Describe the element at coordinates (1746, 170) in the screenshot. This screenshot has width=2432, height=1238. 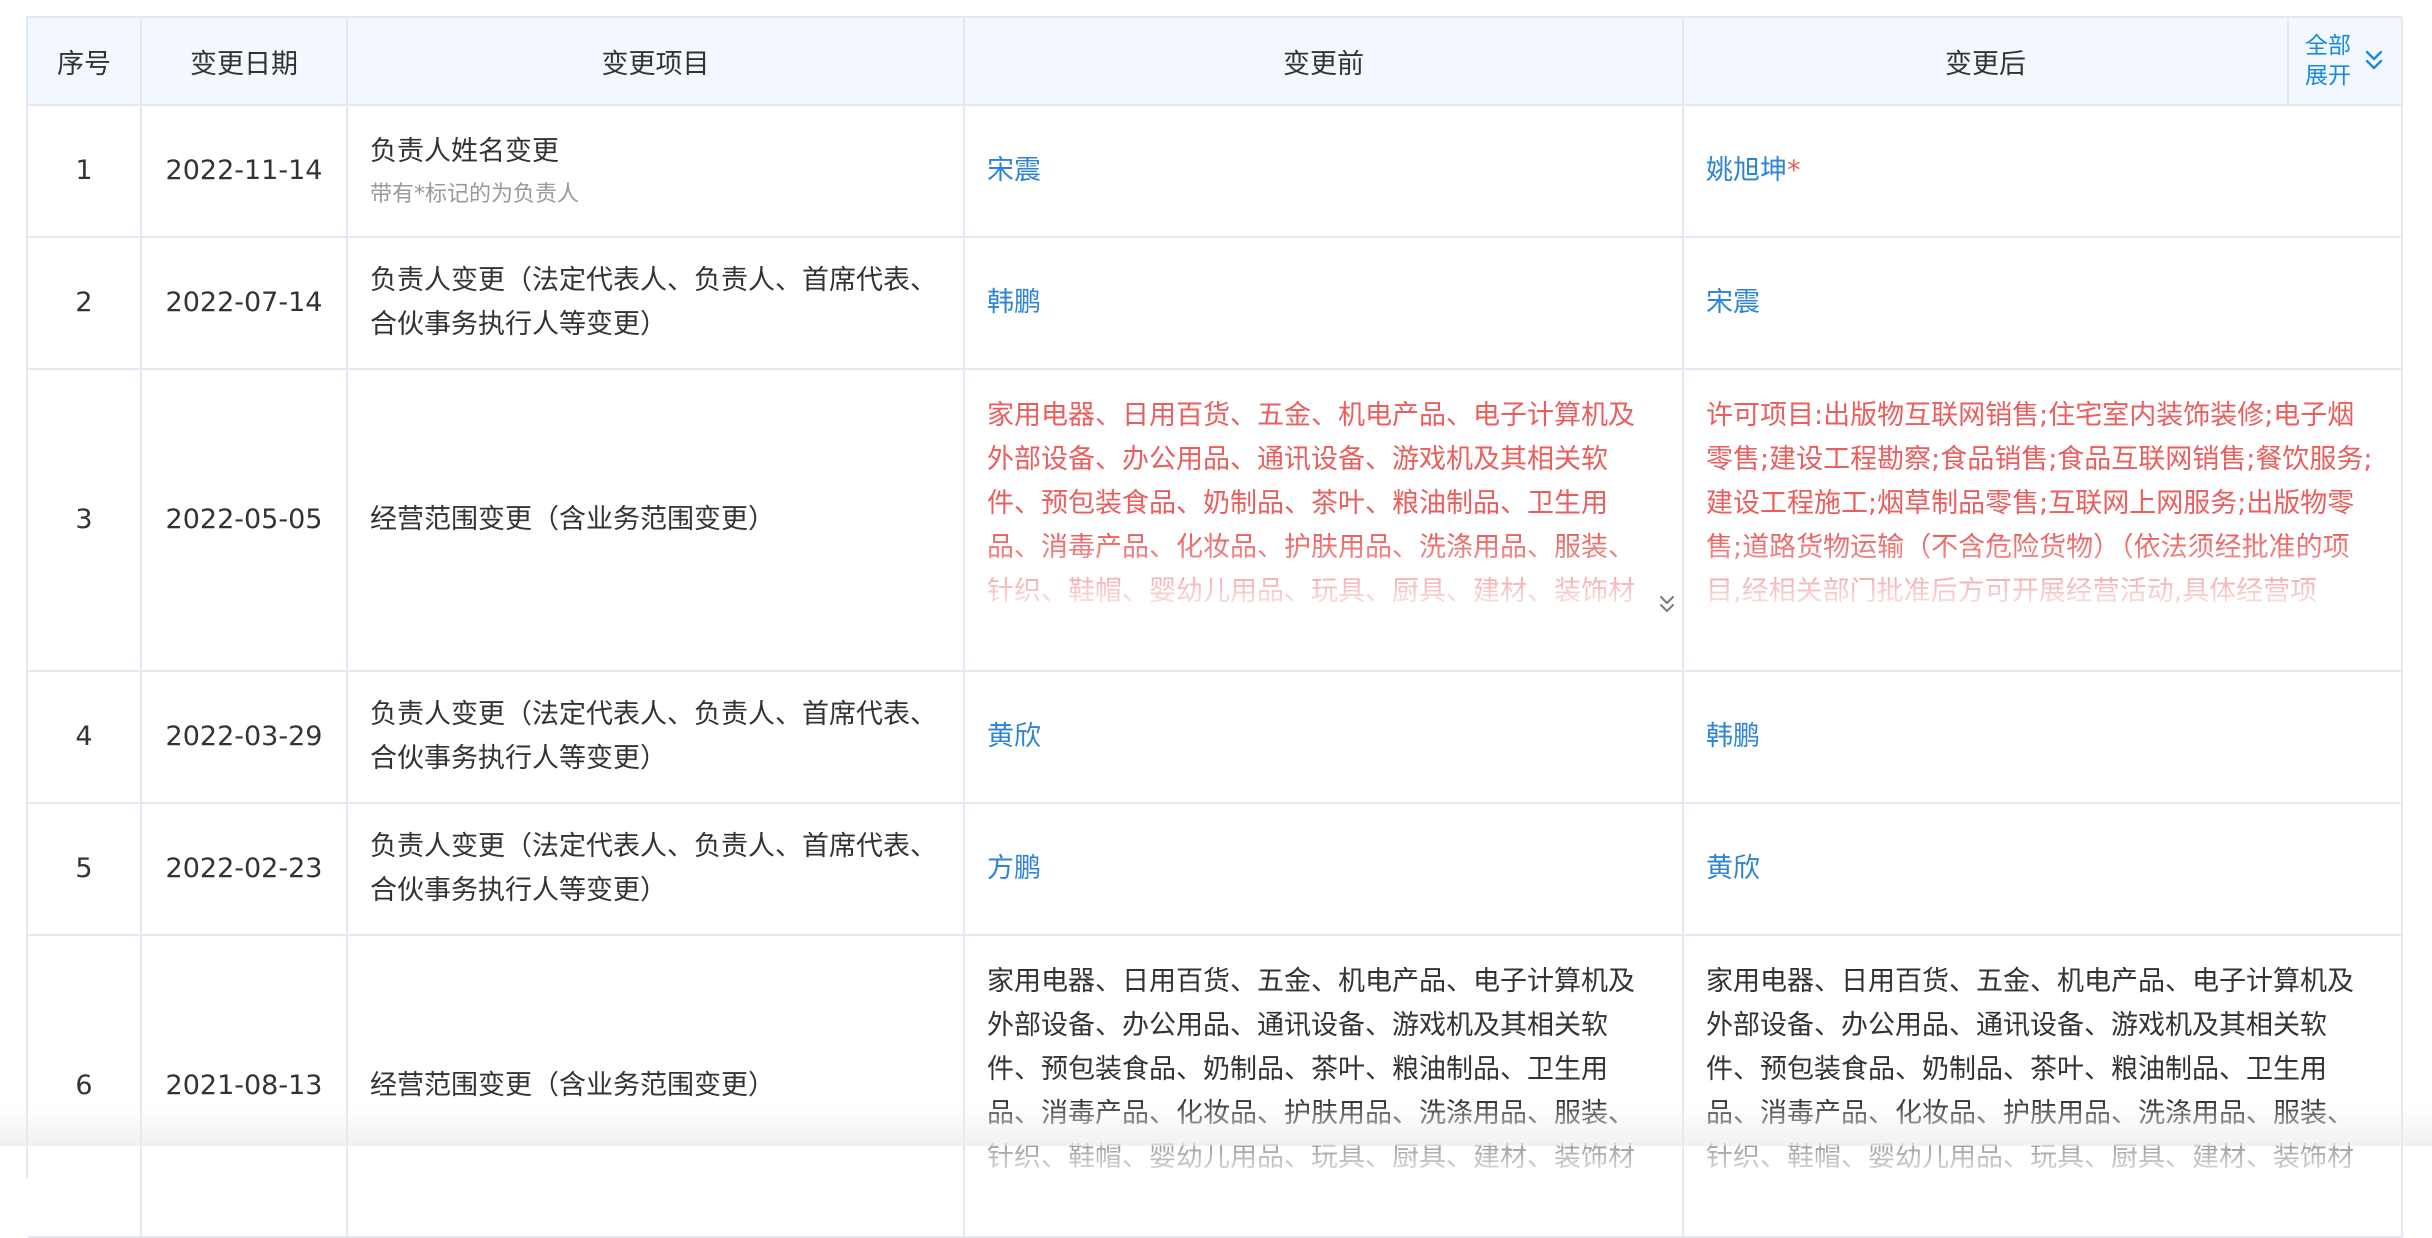
I see `person-link: 姚旭坤` at that location.